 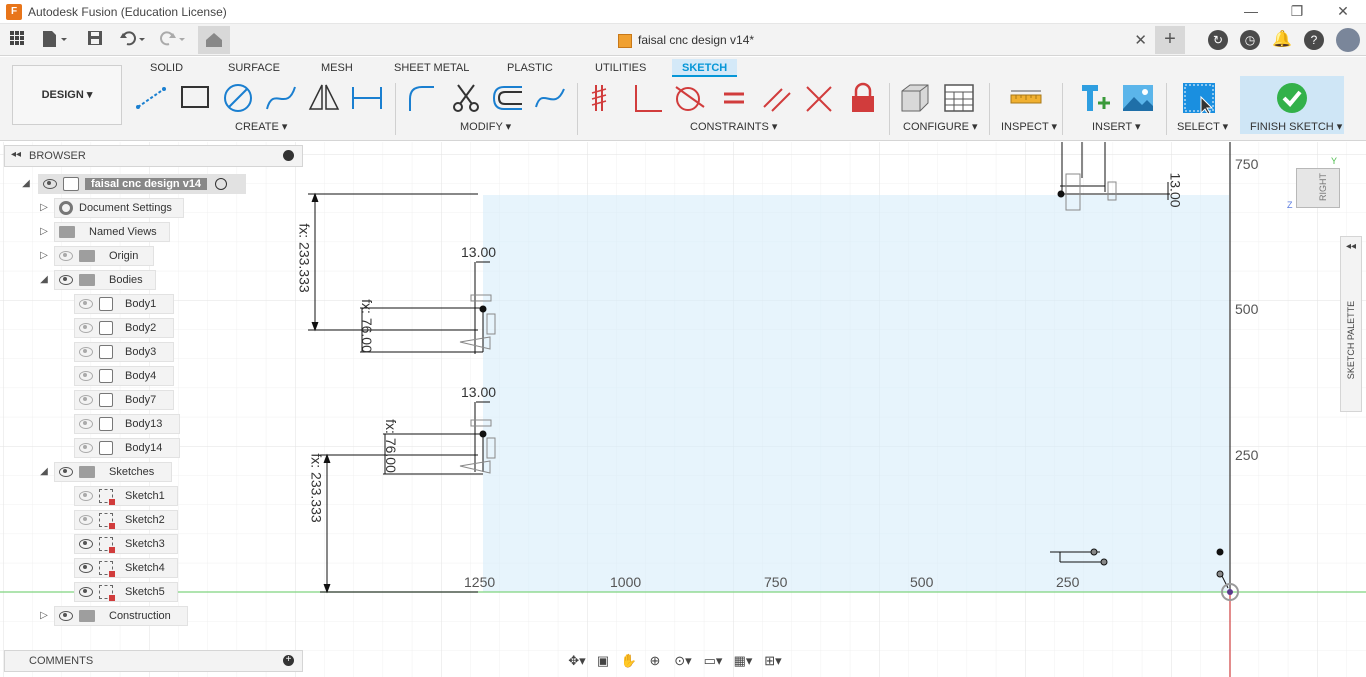 What do you see at coordinates (26, 184) in the screenshot?
I see `collapse-root-icon: ◢` at bounding box center [26, 184].